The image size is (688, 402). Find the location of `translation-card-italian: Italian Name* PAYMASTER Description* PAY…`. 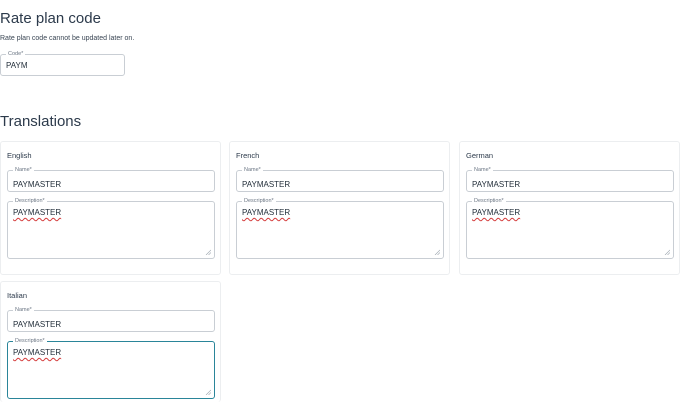

translation-card-italian: Italian Name* PAYMASTER Description* PAY… is located at coordinates (110, 341).